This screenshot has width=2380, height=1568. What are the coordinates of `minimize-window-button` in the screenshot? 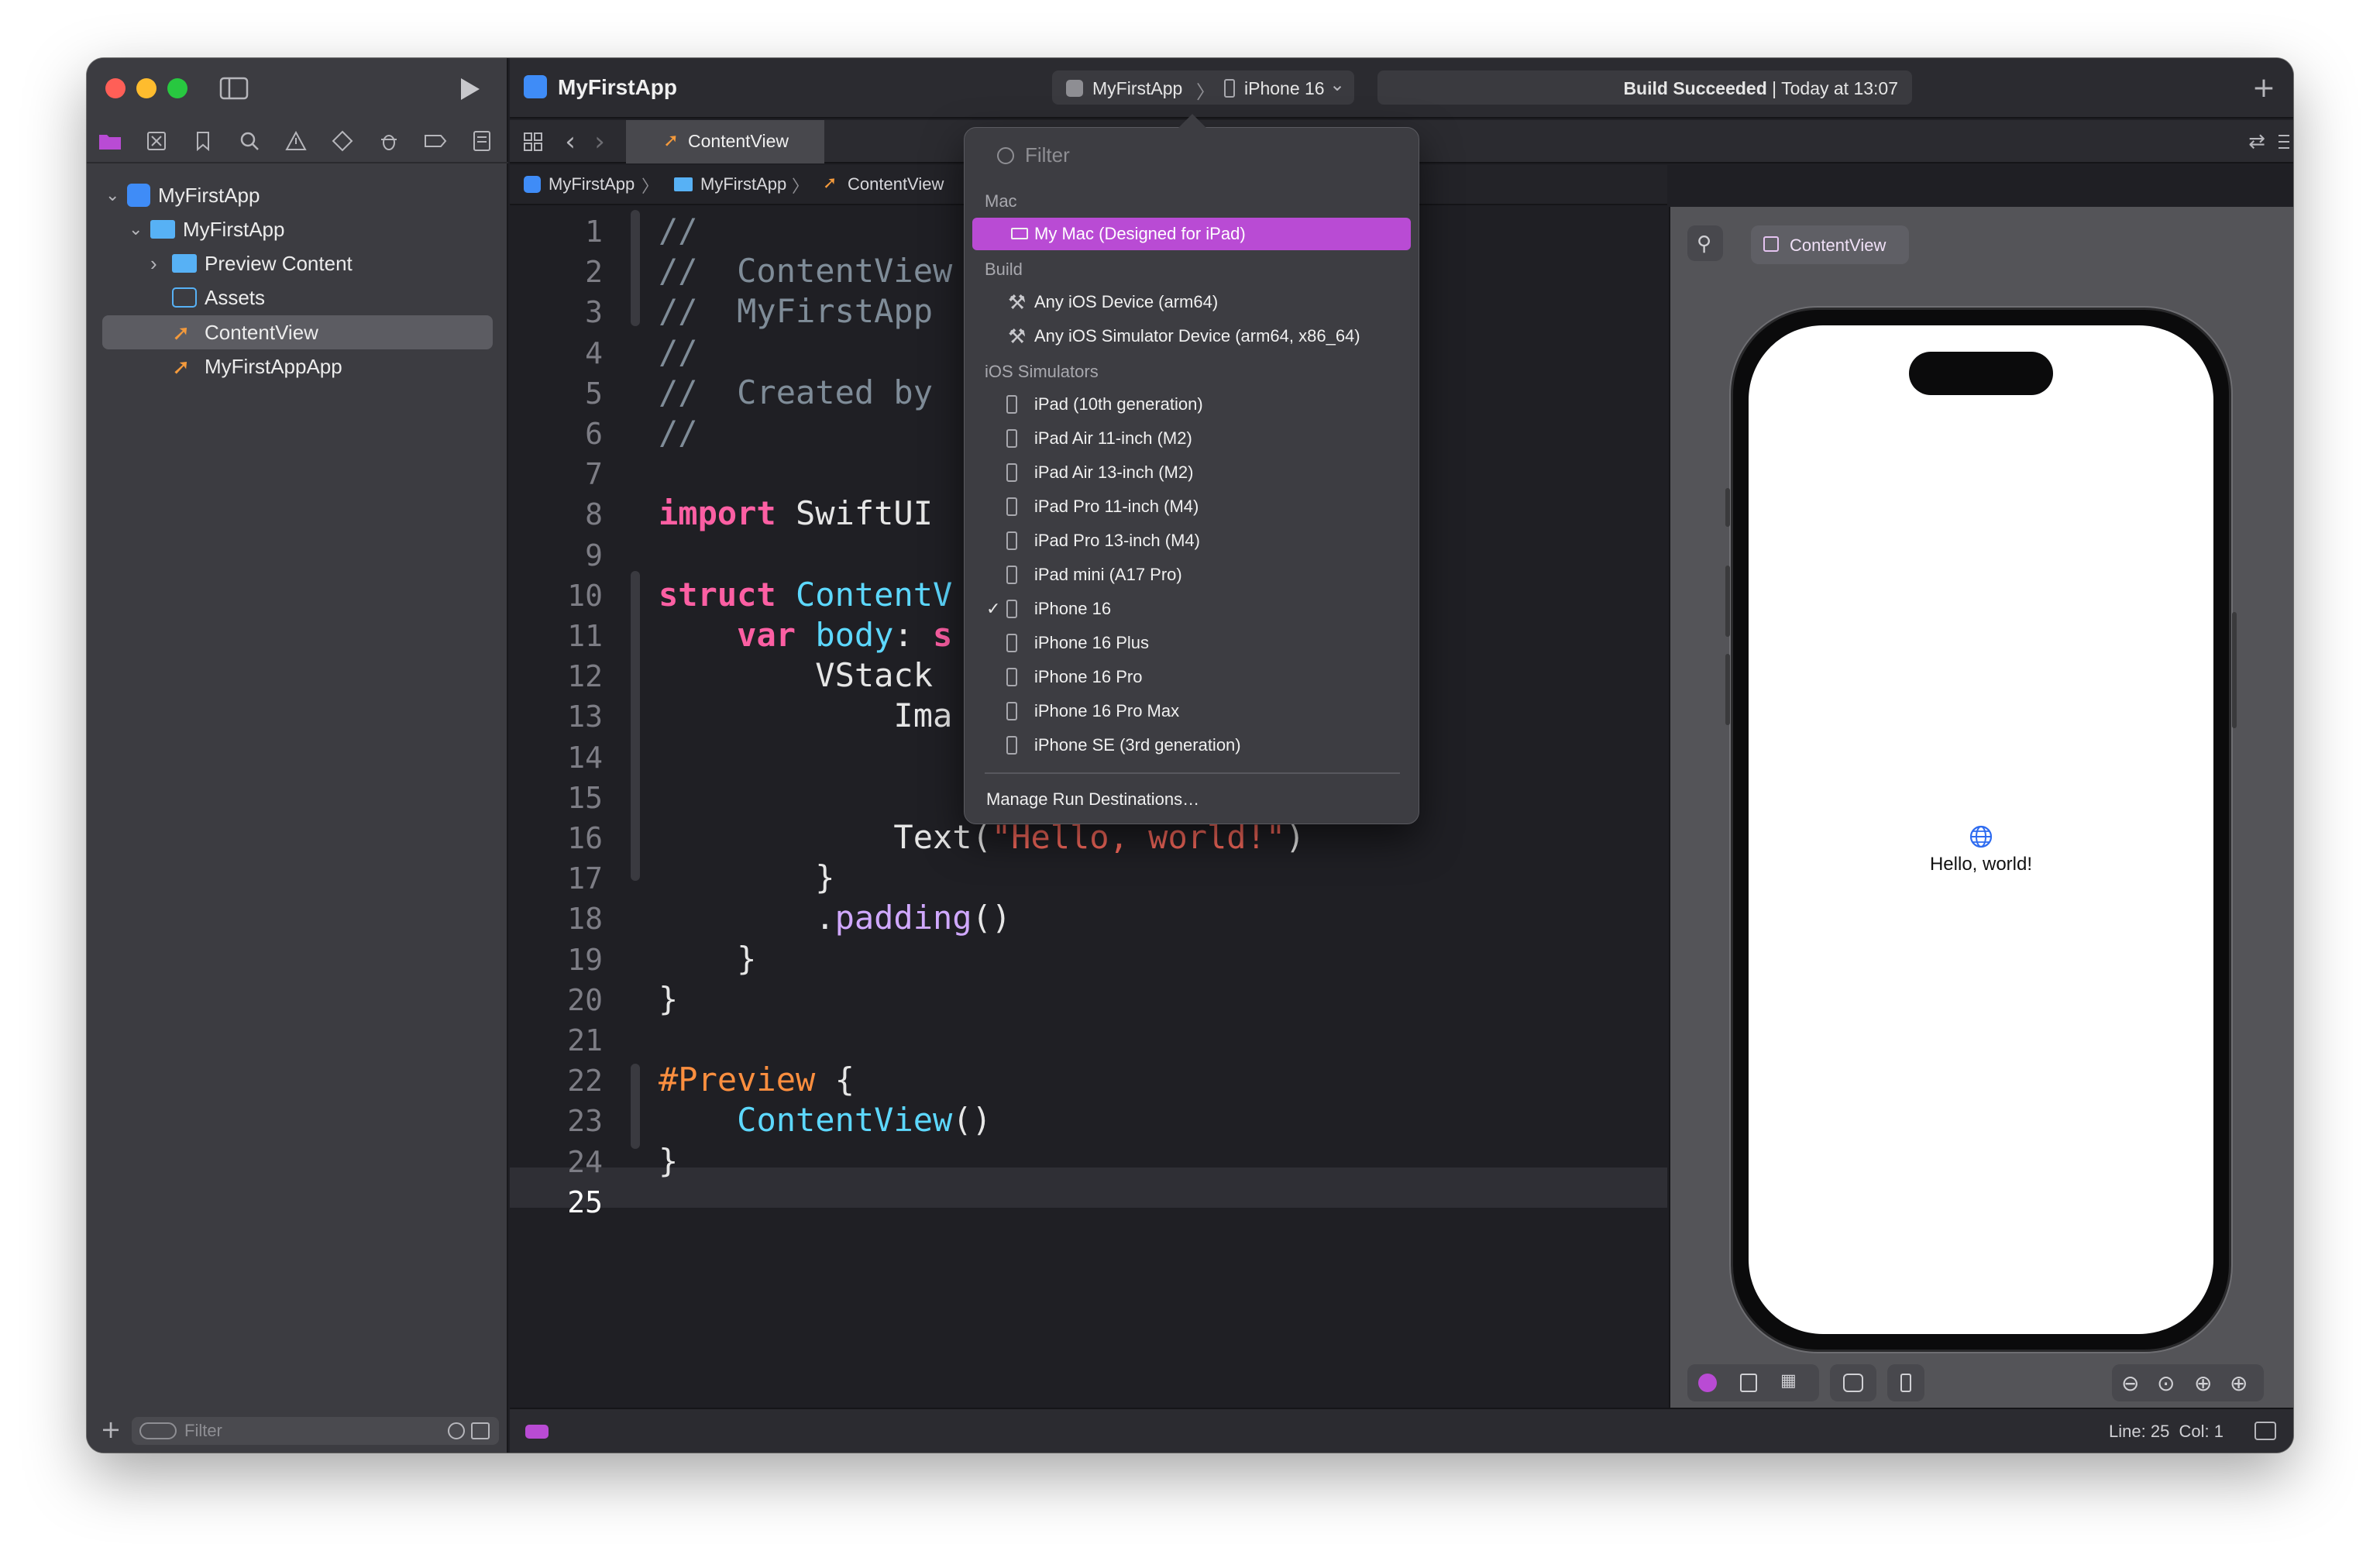 It's located at (146, 88).